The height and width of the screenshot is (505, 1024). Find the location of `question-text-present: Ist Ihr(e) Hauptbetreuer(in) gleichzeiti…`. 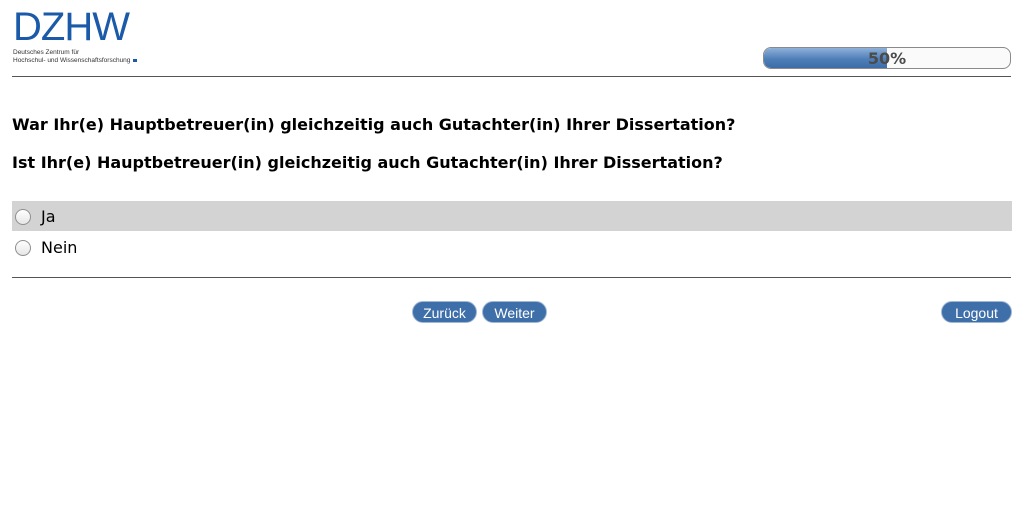

question-text-present: Ist Ihr(e) Hauptbetreuer(in) gleichzeiti… is located at coordinates (367, 162).